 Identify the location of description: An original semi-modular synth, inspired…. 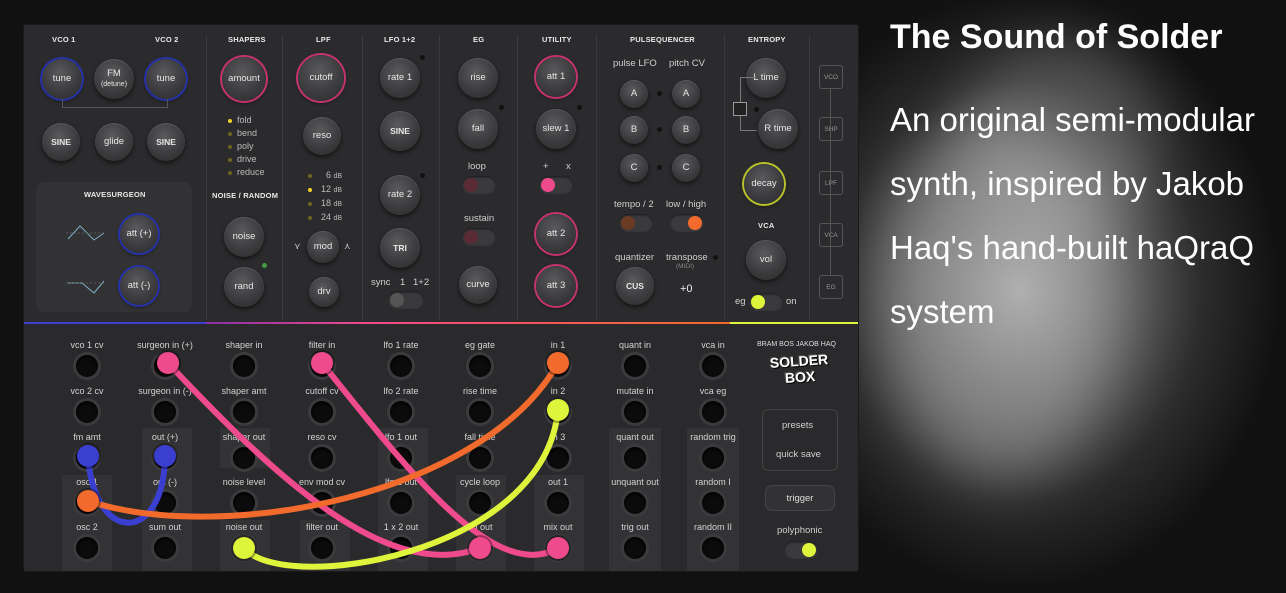
(1072, 215).